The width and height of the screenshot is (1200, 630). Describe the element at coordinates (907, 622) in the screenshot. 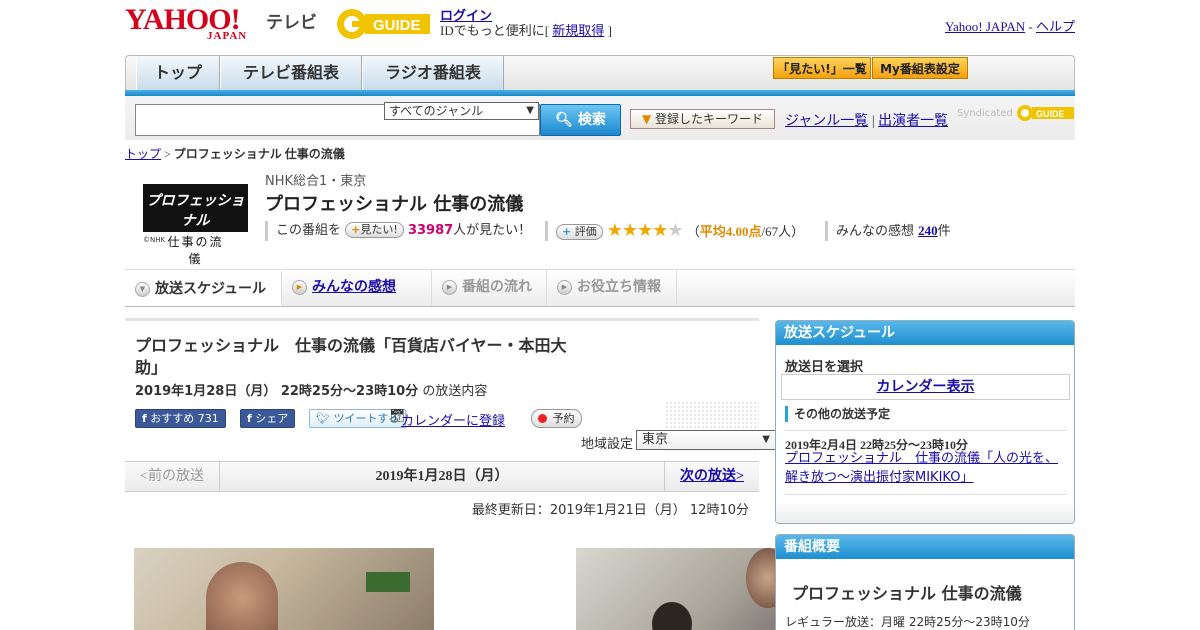

I see `regular-broadcast: レギュラー放送：月曜 22時25分～23時10分` at that location.